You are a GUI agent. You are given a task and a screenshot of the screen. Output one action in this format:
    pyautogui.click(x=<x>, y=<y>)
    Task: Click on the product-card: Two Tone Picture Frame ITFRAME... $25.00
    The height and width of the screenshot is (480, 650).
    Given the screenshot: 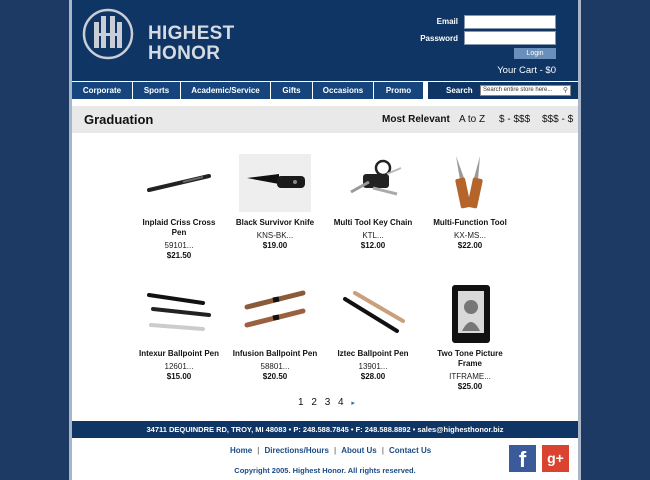 What is the action you would take?
    pyautogui.click(x=470, y=338)
    